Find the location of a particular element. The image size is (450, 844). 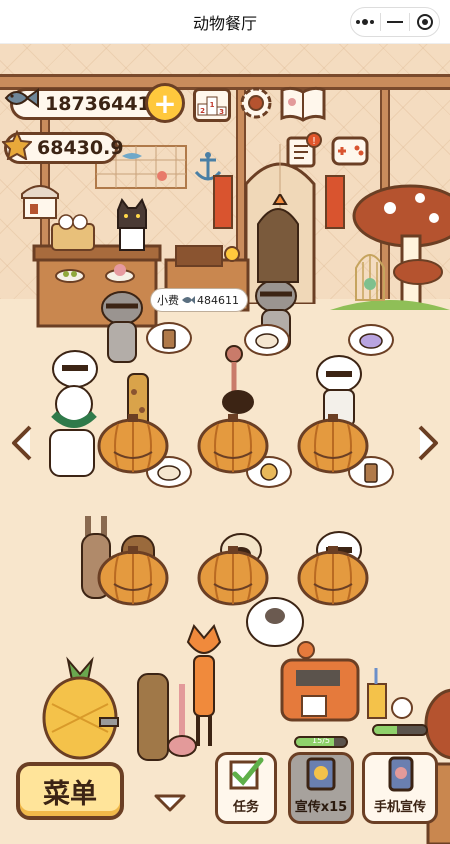

tip-label: 小费 is located at coordinates (168, 300).